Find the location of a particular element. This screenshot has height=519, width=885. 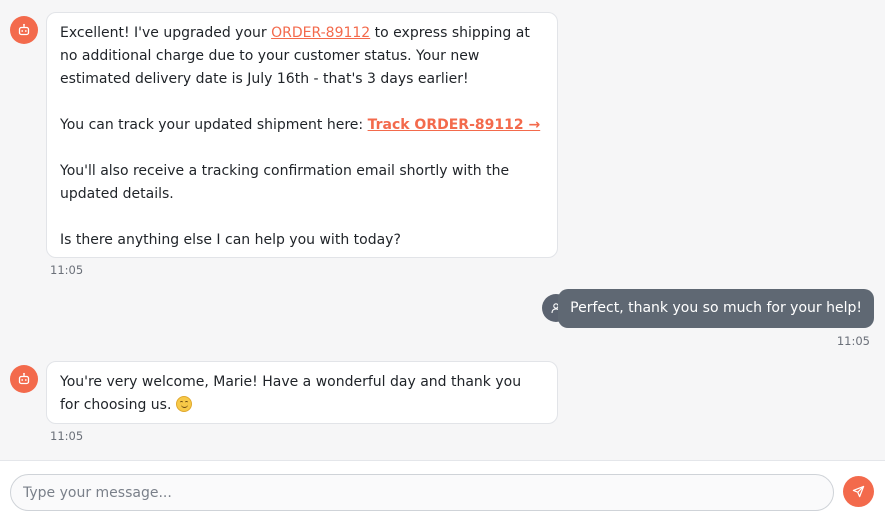

smiling-face-emoji-icon is located at coordinates (183, 404).